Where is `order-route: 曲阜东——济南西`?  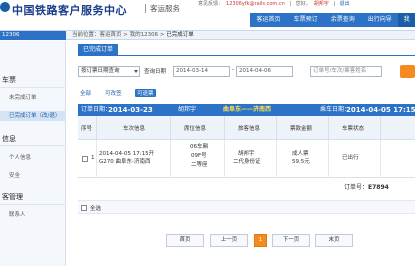 order-route: 曲阜东——济南西 is located at coordinates (247, 109).